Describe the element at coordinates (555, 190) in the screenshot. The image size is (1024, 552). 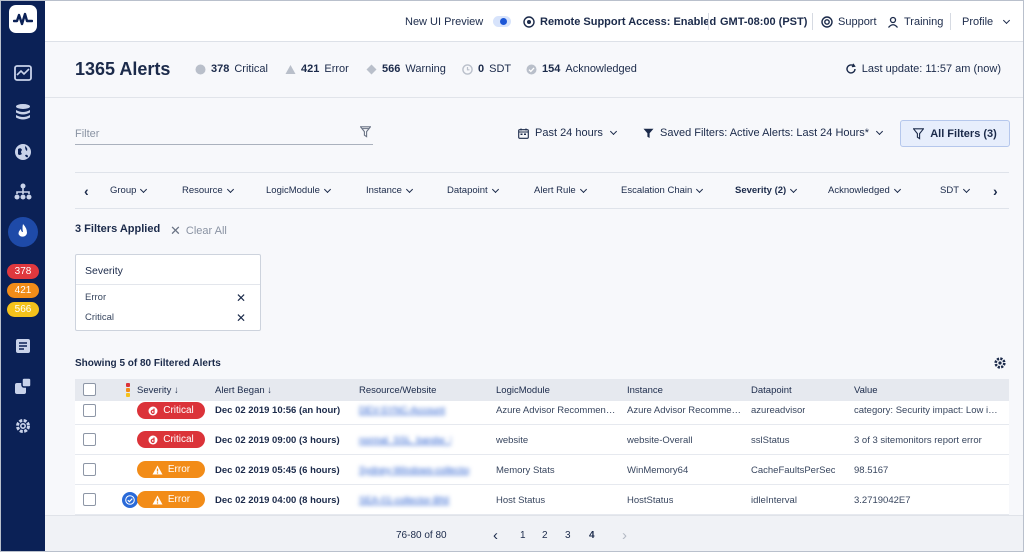
I see `column-filter-label: Alert Rule` at that location.